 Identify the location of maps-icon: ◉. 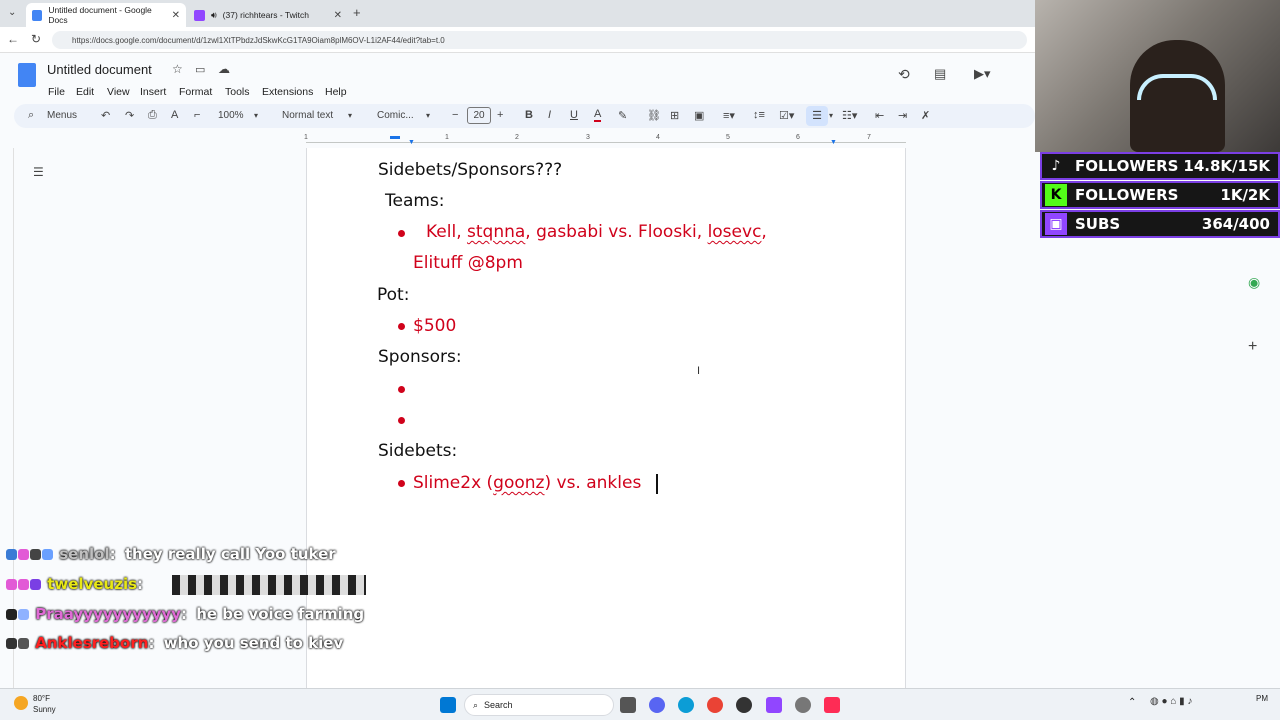
(1254, 282).